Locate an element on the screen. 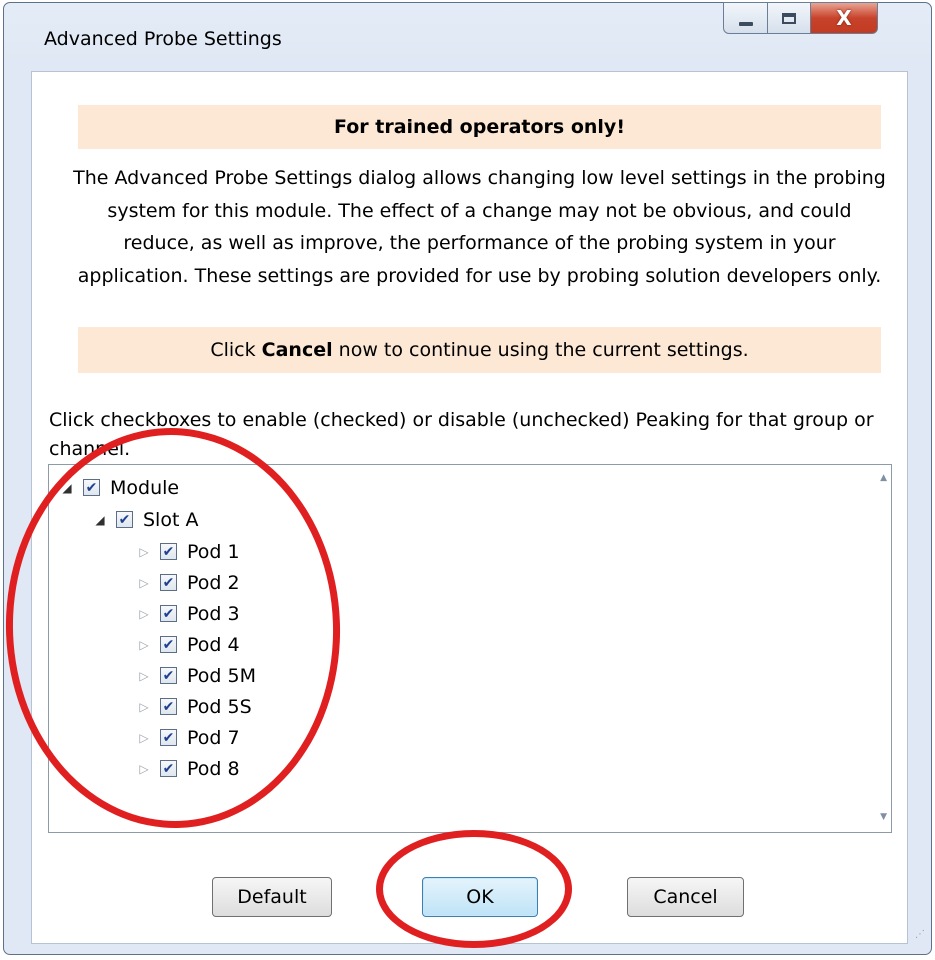 The height and width of the screenshot is (960, 935). module-checkbox: ✔ is located at coordinates (91, 487).